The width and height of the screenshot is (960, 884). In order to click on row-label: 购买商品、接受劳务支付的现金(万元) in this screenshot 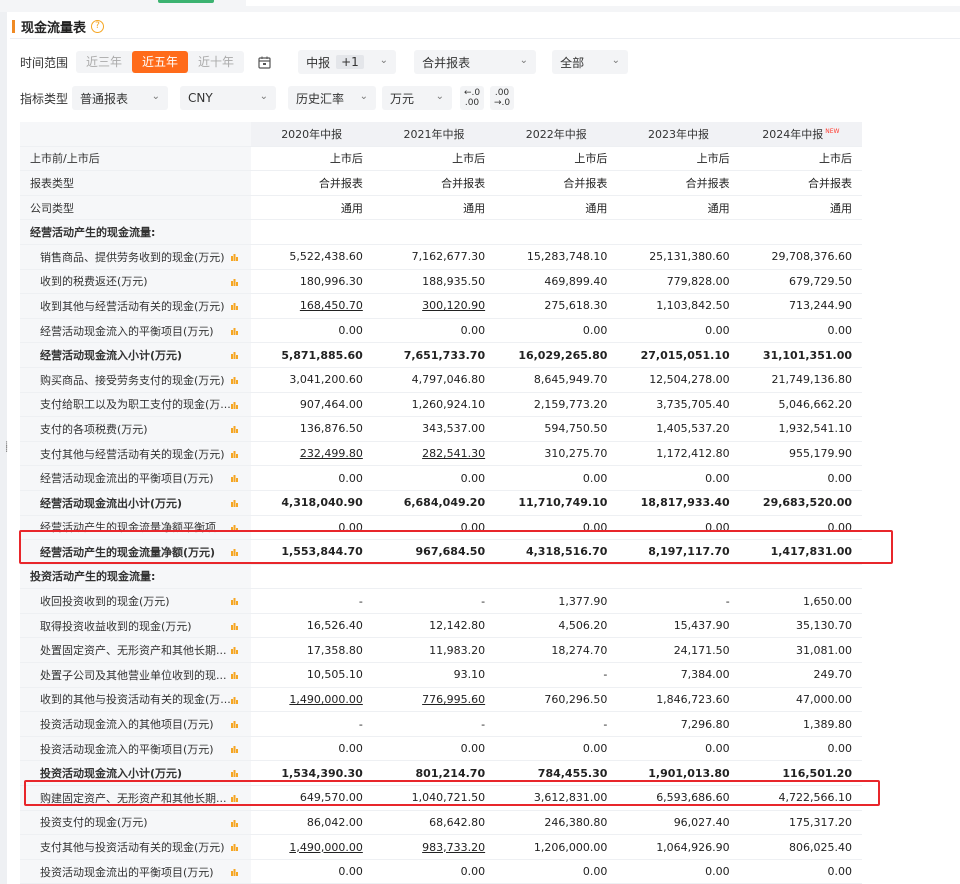, I will do `click(132, 380)`.